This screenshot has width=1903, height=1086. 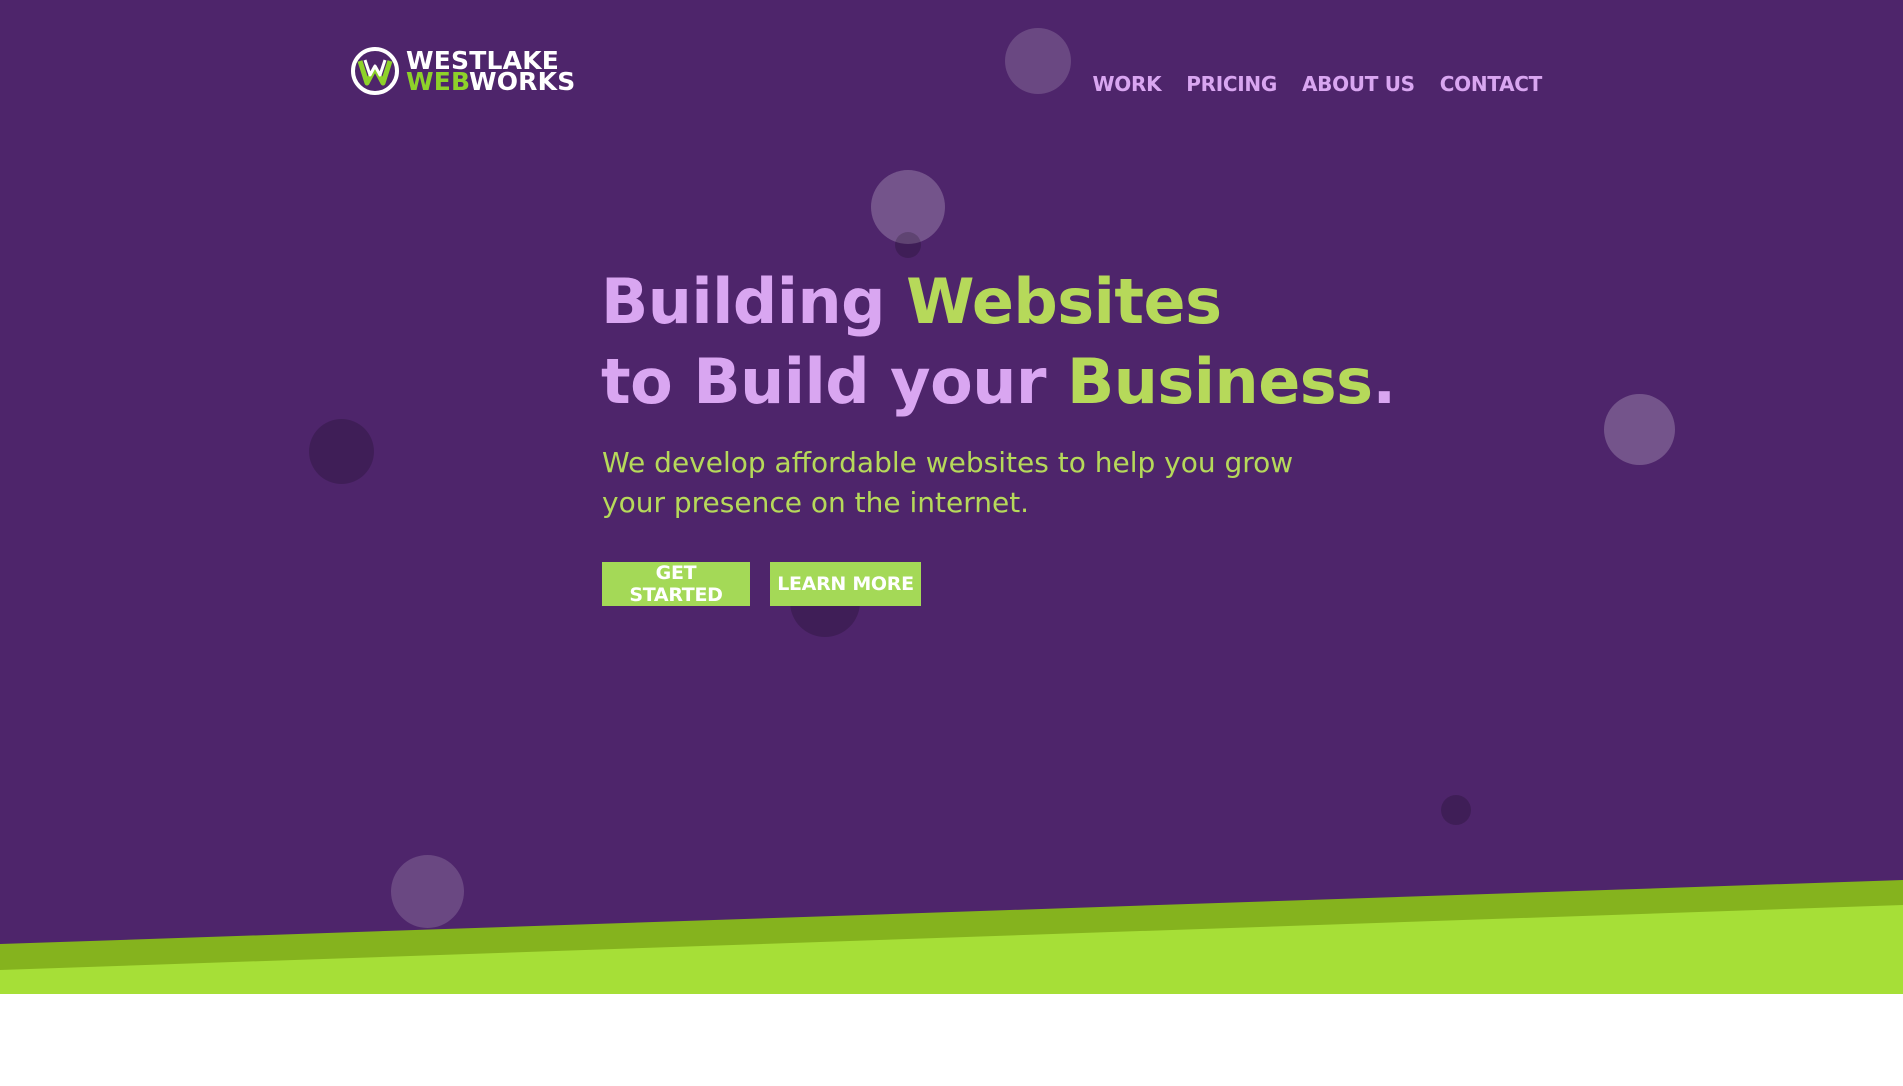 I want to click on headline-line1: Building Websites, so click(x=911, y=301).